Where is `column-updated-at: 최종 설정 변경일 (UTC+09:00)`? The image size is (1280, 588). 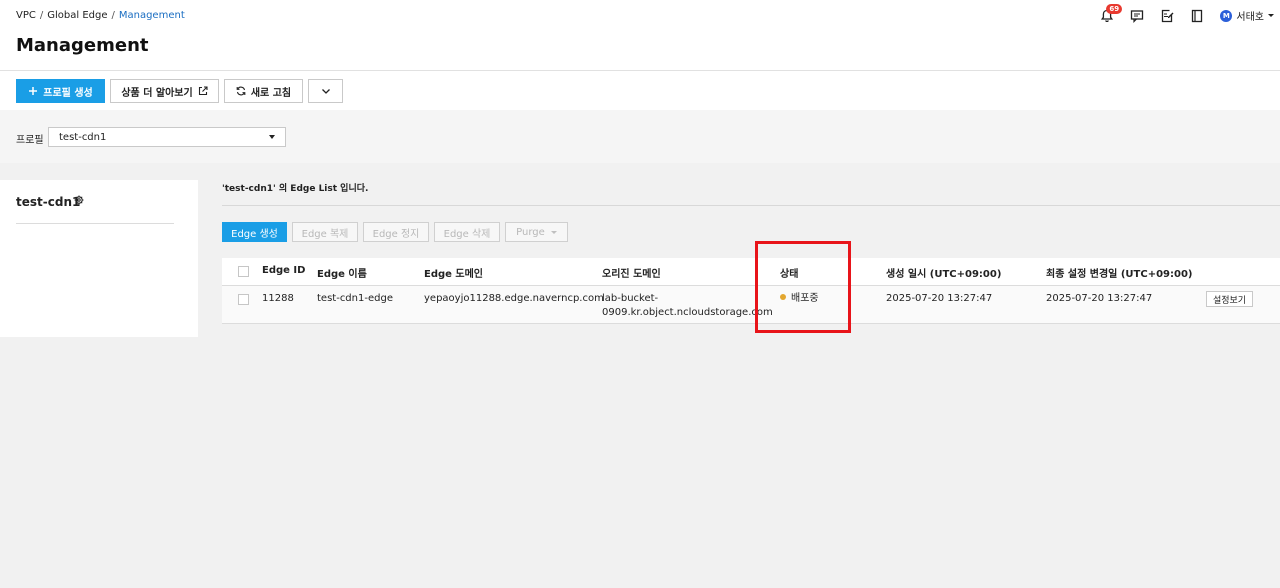 column-updated-at: 최종 설정 변경일 (UTC+09:00) is located at coordinates (1119, 272).